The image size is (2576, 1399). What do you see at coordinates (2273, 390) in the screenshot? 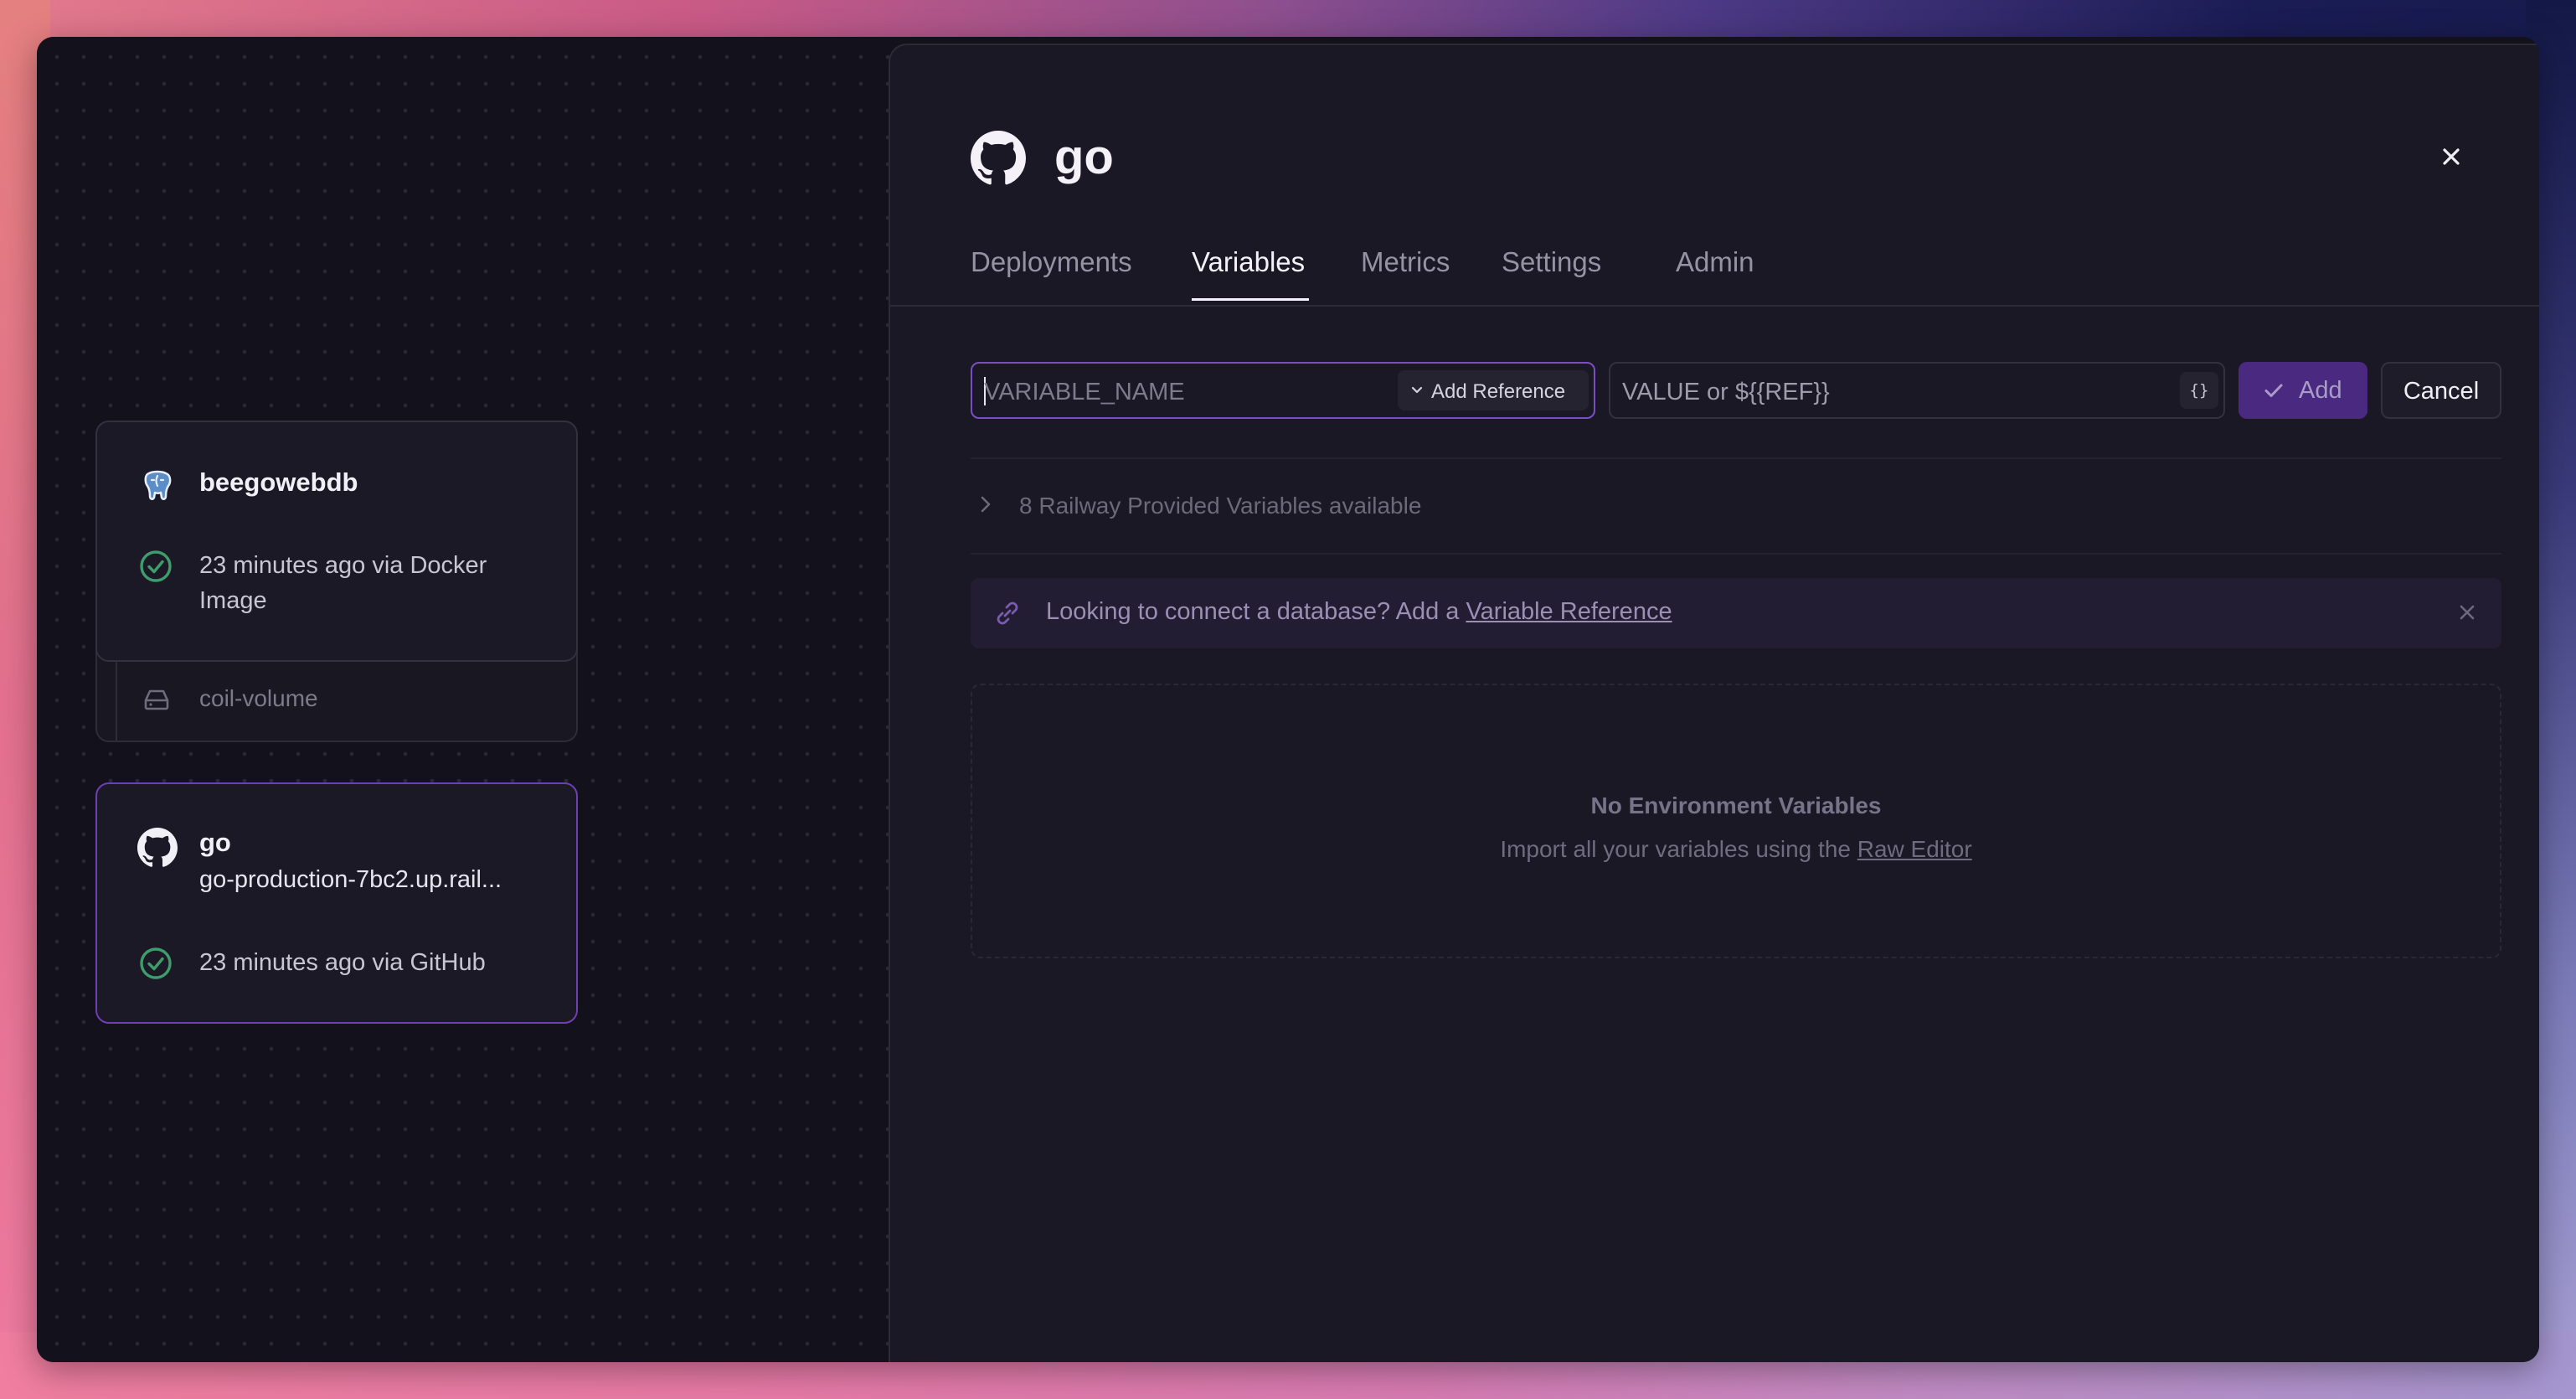
I see `check-icon` at bounding box center [2273, 390].